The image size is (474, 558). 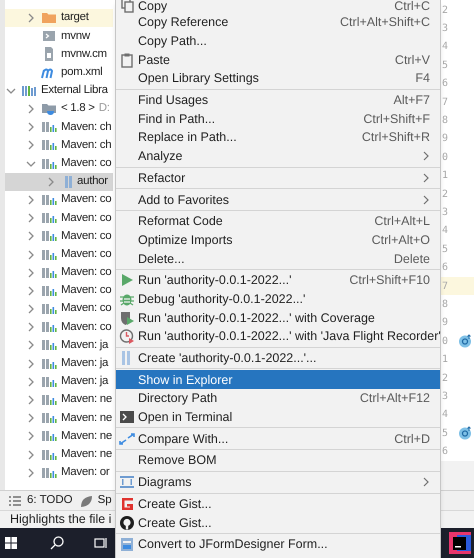 I want to click on menu-item: Add to Favorites, so click(x=278, y=199).